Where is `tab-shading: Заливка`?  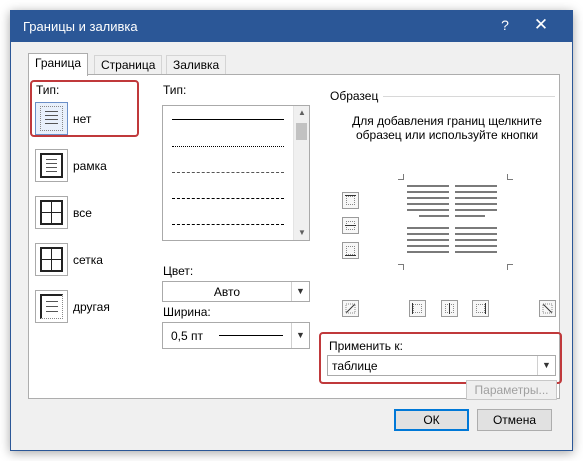 tab-shading: Заливка is located at coordinates (196, 65).